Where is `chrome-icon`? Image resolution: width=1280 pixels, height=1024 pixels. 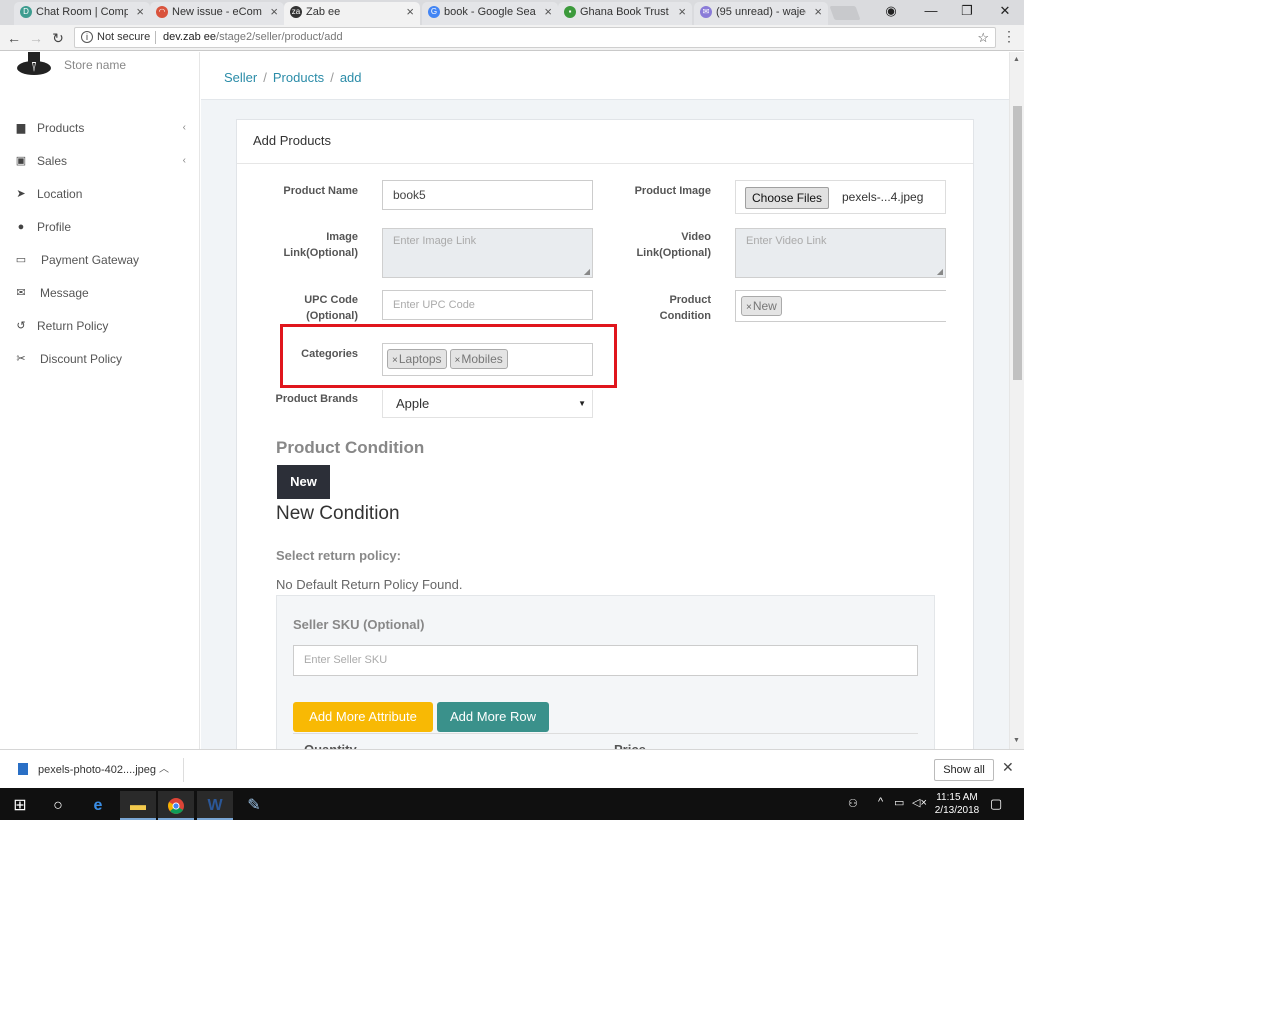 chrome-icon is located at coordinates (176, 805).